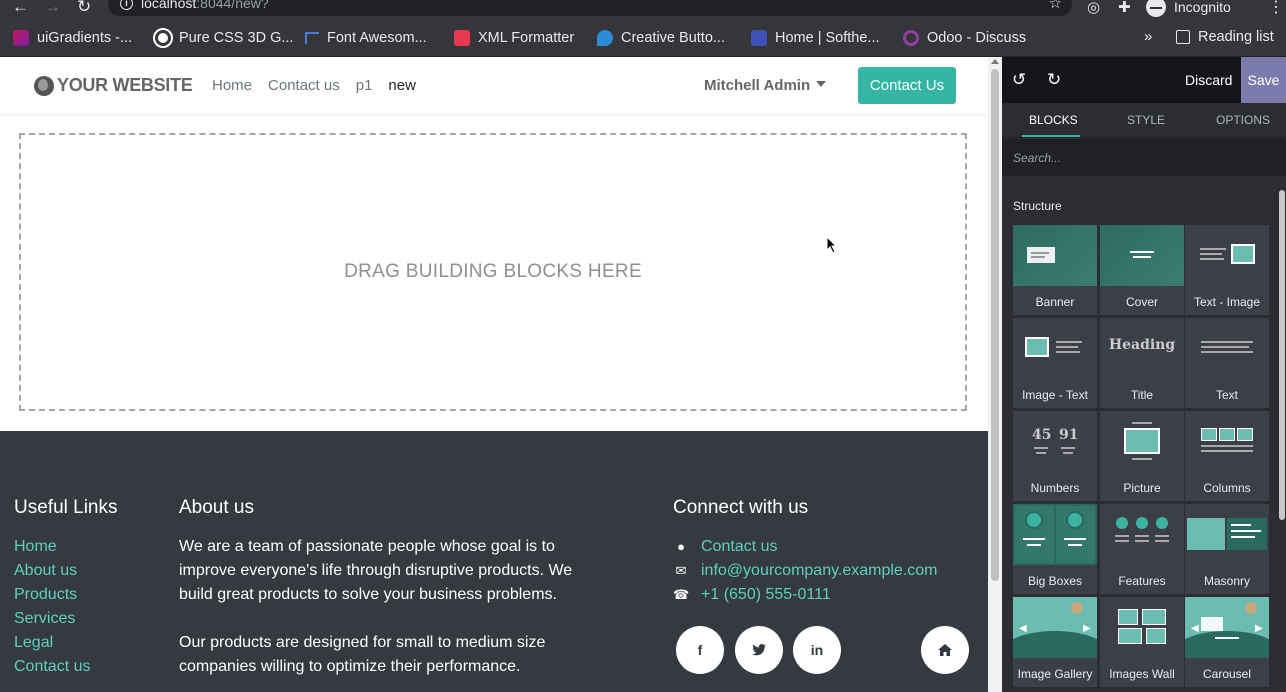 The image size is (1286, 692). I want to click on bookmark-xml-formatter: XML Formatter, so click(514, 38).